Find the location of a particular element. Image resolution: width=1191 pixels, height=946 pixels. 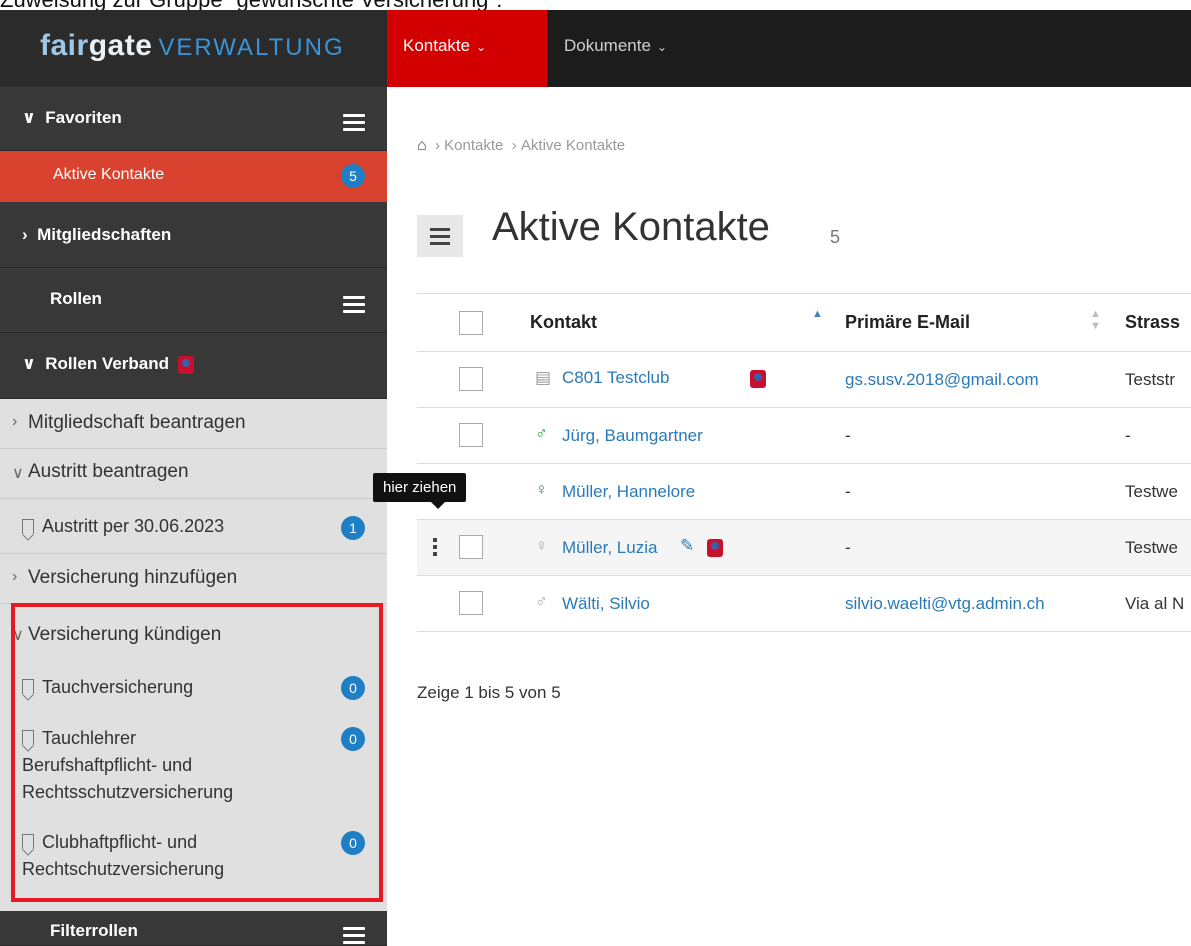

street-cell: Via al N is located at coordinates (1155, 603).